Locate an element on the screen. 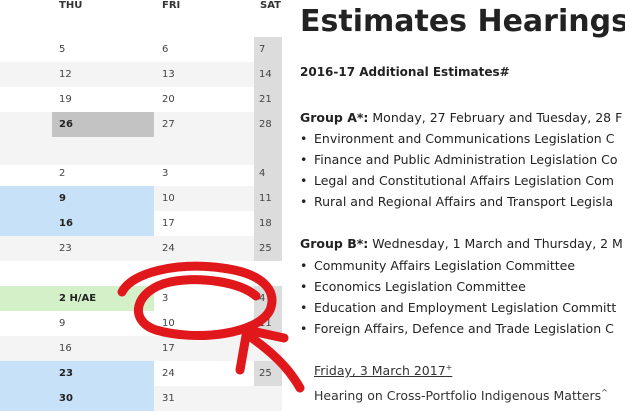 This screenshot has width=625, height=415. day-cell: 5 is located at coordinates (103, 49).